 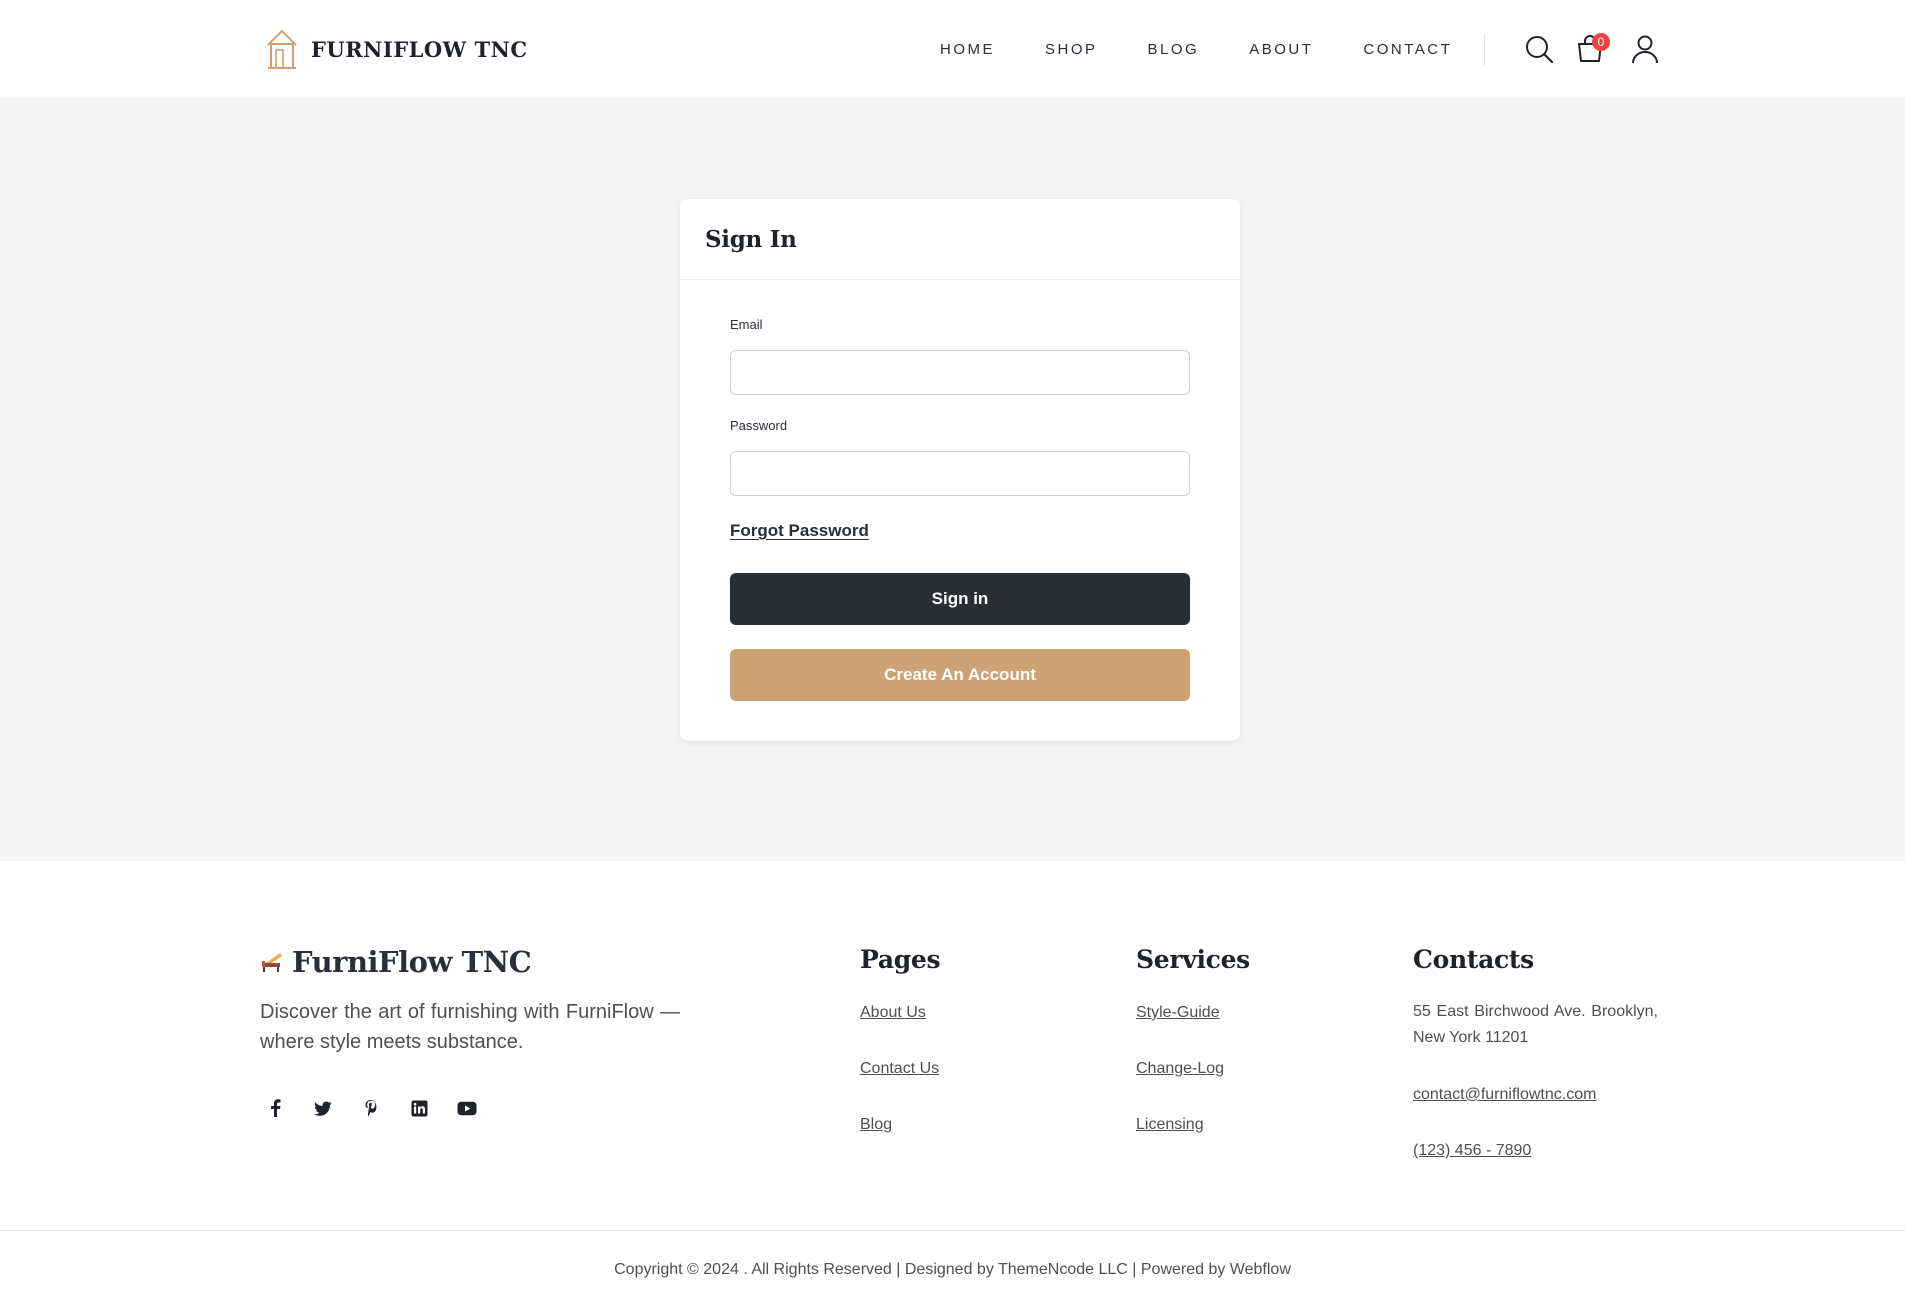 What do you see at coordinates (1645, 49) in the screenshot?
I see `user-icon` at bounding box center [1645, 49].